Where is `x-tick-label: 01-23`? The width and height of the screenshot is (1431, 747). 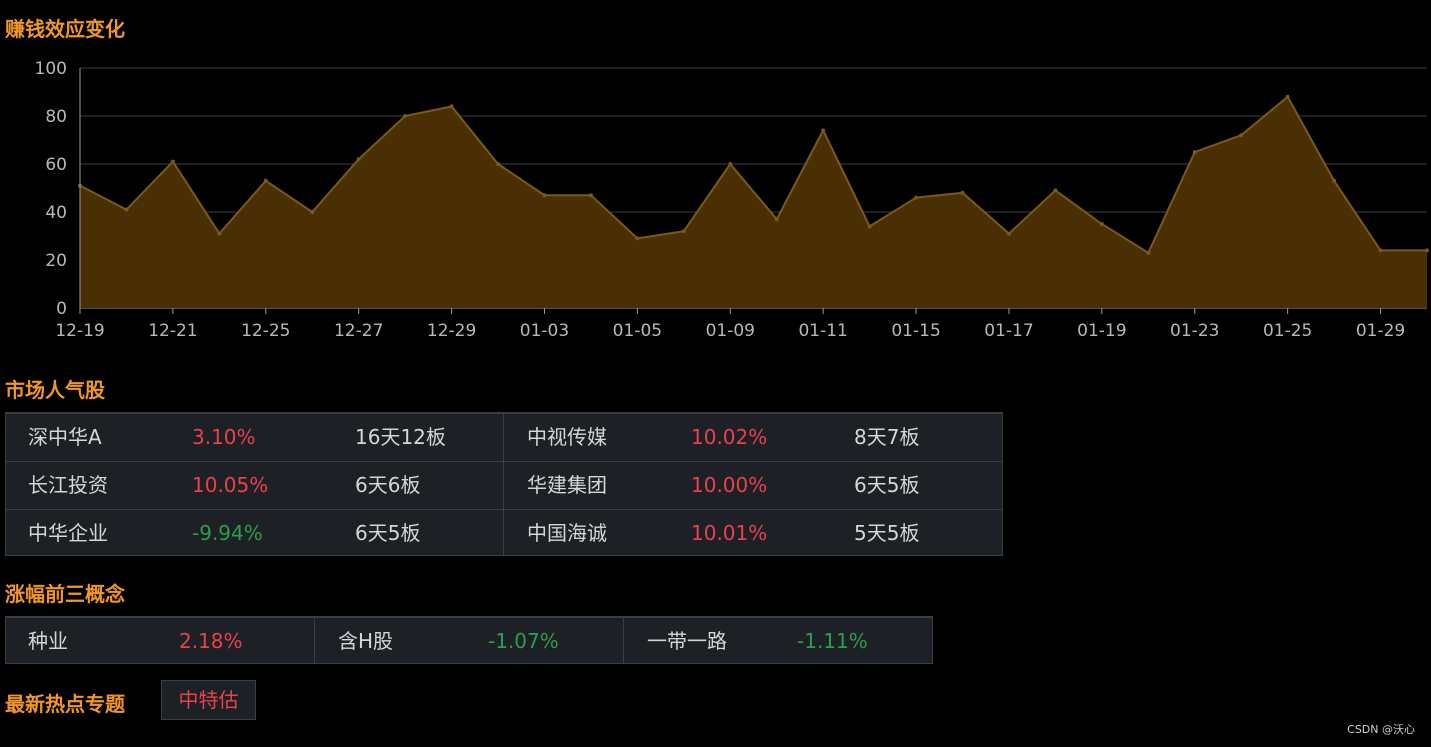
x-tick-label: 01-23 is located at coordinates (1194, 331).